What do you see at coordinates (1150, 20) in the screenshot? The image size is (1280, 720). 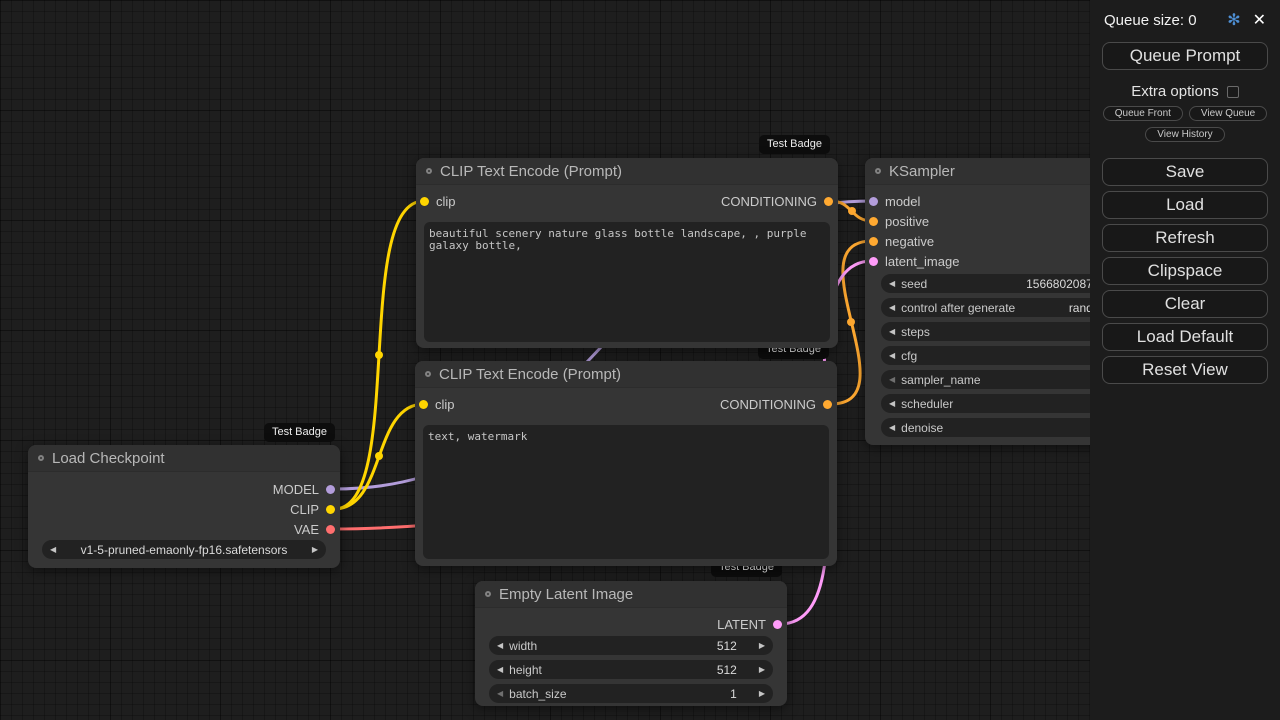 I see `queue-size-label: Queue size: 0` at bounding box center [1150, 20].